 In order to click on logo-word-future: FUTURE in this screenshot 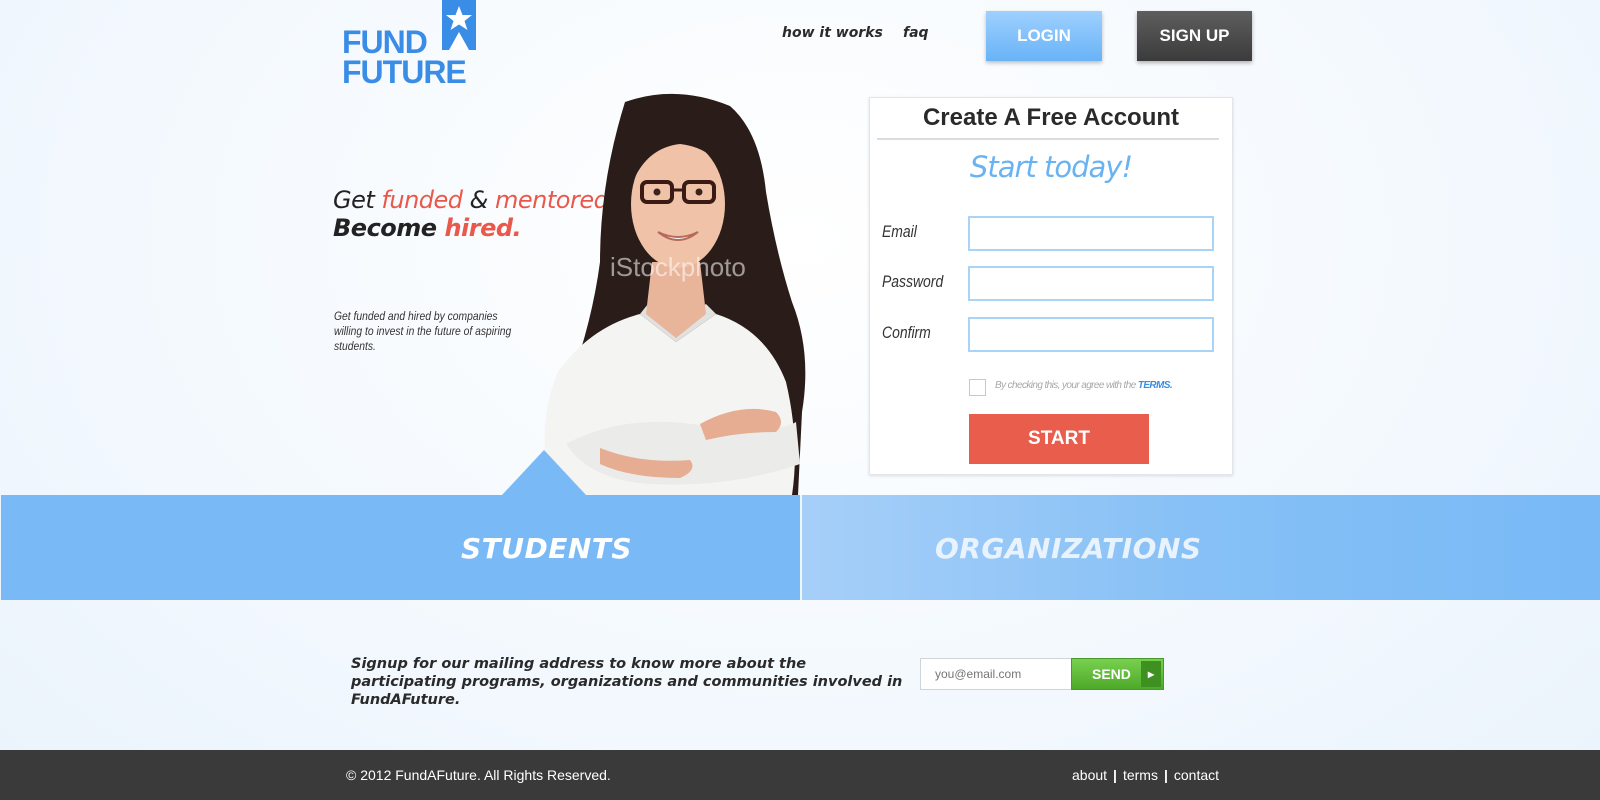, I will do `click(404, 72)`.